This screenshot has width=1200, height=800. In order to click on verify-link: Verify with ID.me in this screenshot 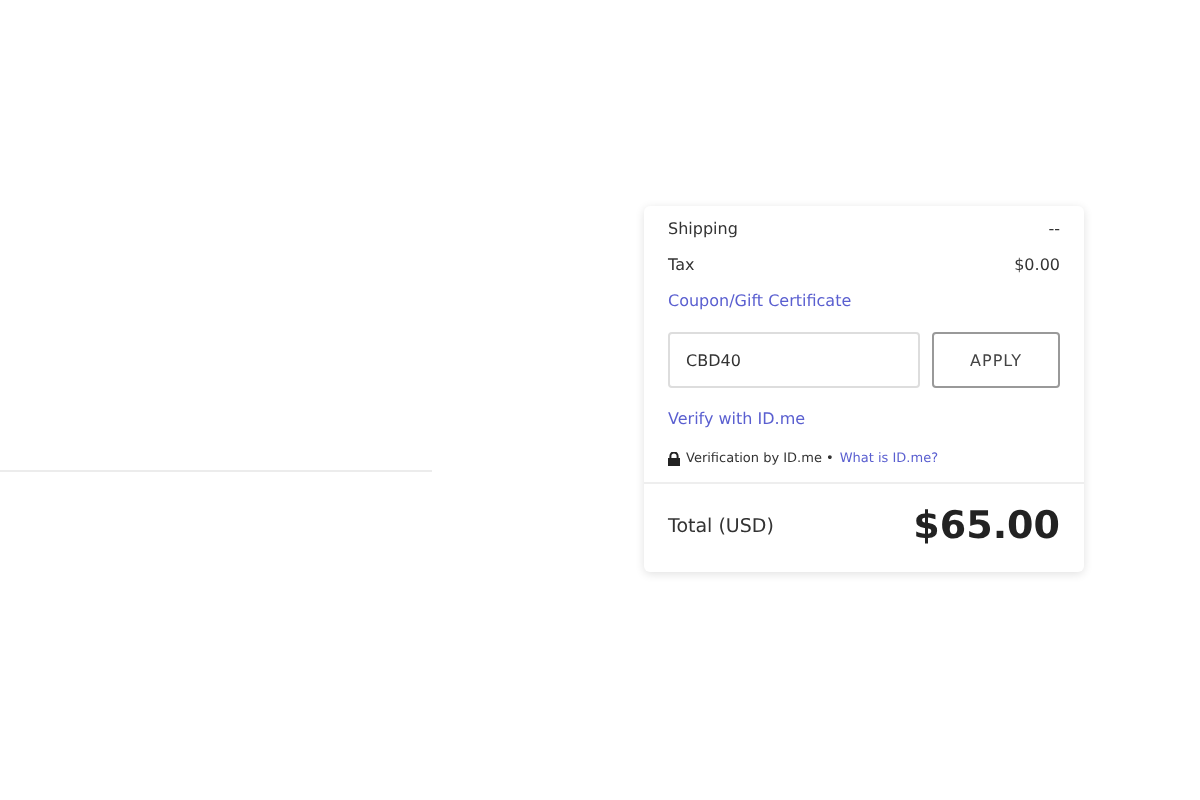, I will do `click(737, 418)`.